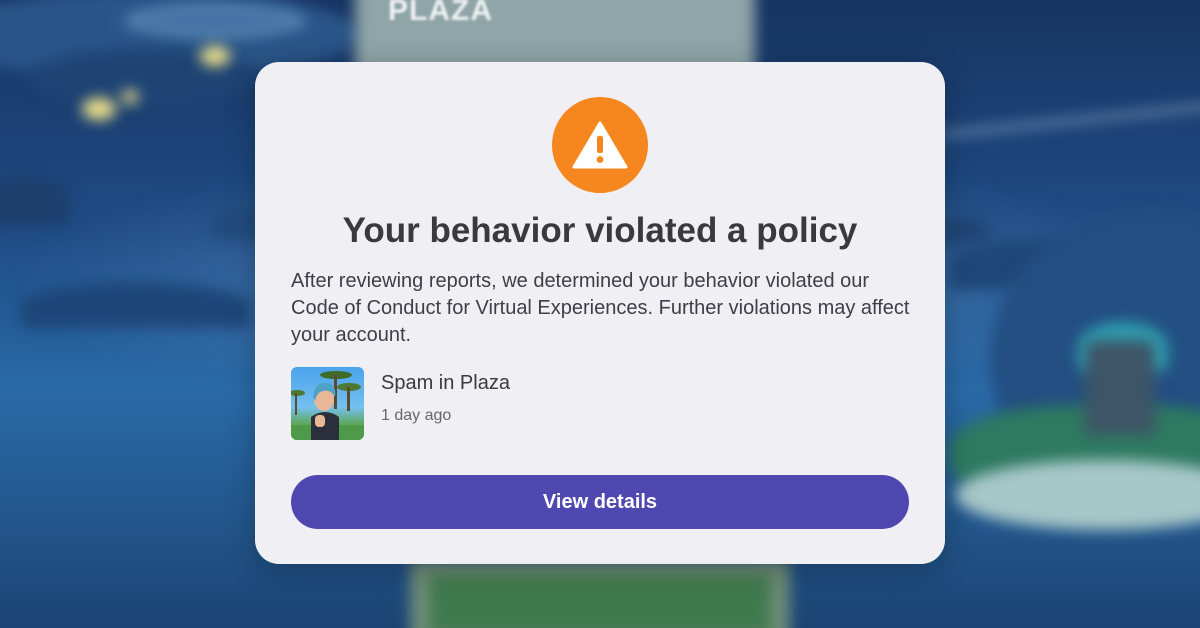 The width and height of the screenshot is (1200, 628). I want to click on plaza-pillar-grass, so click(600, 601).